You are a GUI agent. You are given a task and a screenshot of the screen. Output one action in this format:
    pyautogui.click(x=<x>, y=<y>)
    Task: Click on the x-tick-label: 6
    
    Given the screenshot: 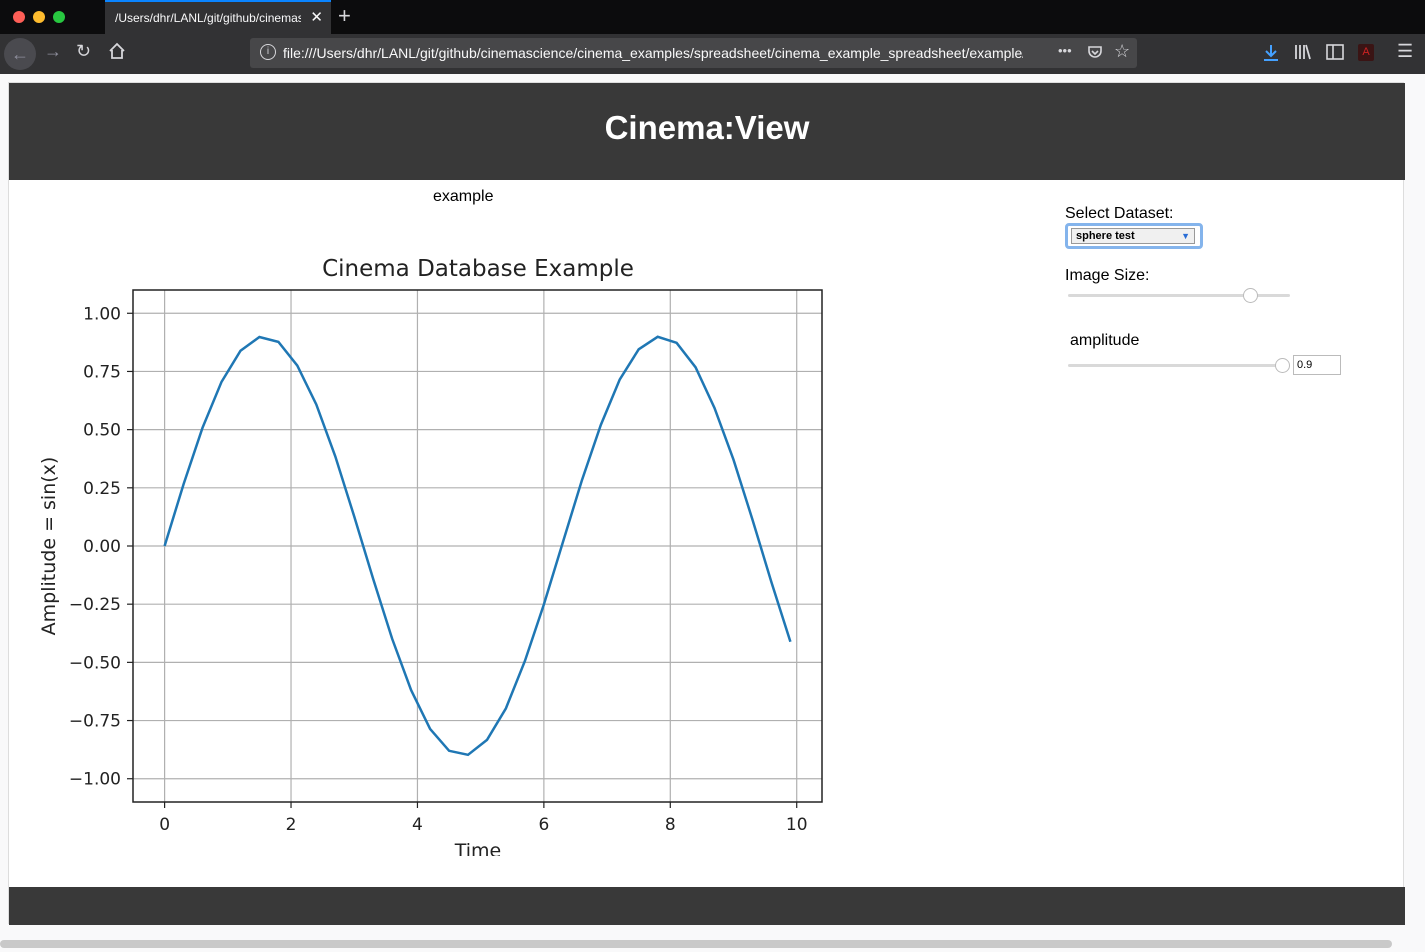 What is the action you would take?
    pyautogui.click(x=543, y=825)
    